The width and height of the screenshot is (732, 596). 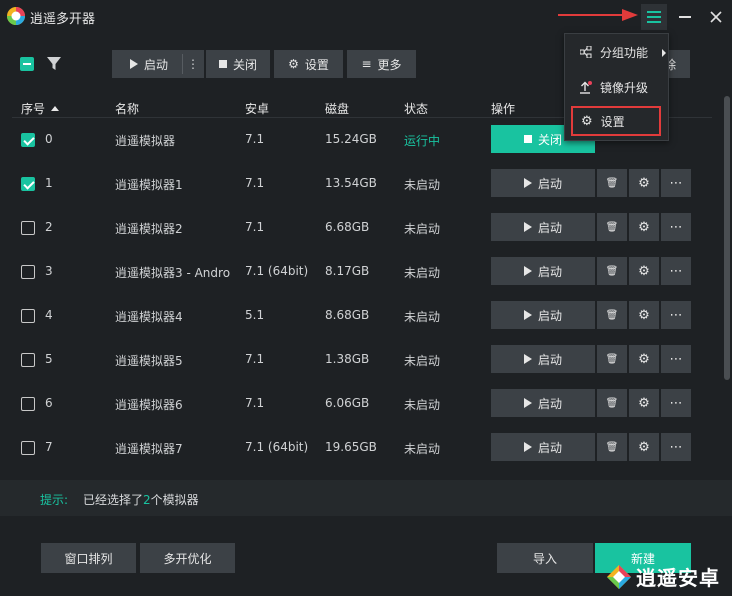 I want to click on menu-item-group: 分组功能, so click(x=617, y=52).